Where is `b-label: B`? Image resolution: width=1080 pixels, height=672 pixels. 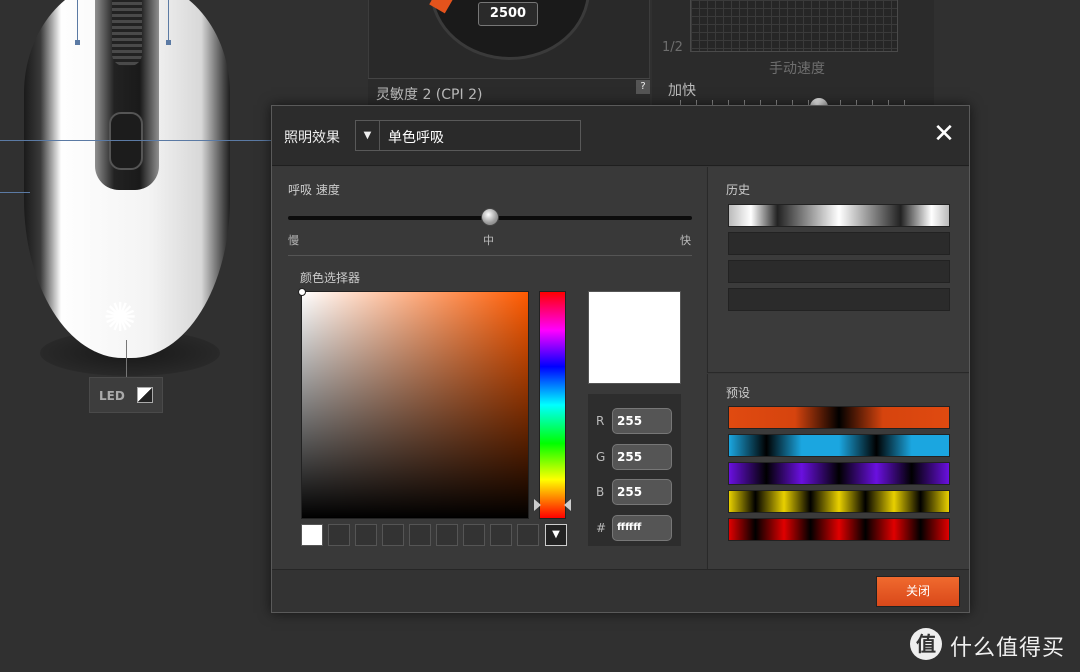
b-label: B is located at coordinates (600, 492).